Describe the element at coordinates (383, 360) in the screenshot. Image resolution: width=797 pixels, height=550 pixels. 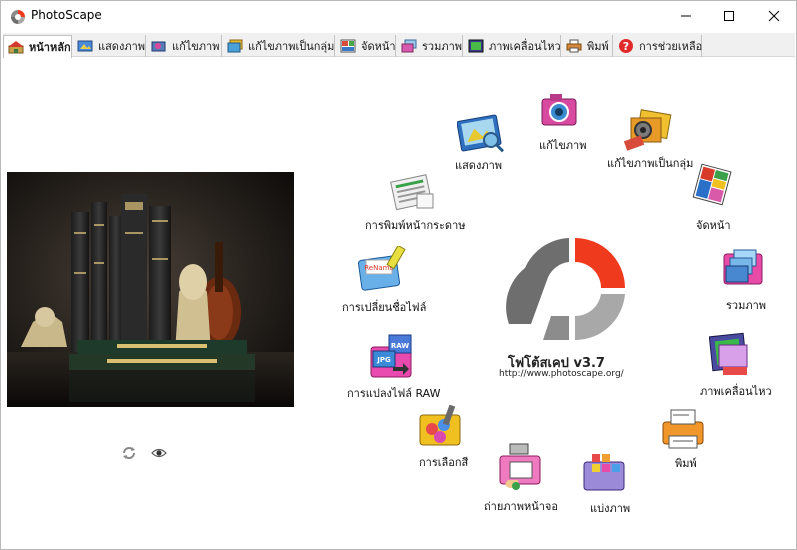
I see `svg-text: JPG` at that location.